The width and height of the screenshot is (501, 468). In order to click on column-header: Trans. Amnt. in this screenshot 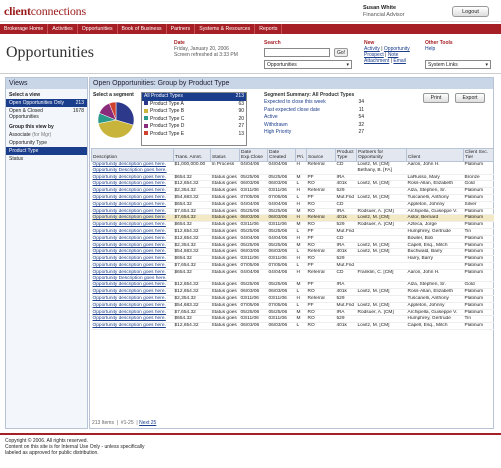, I will do `click(192, 155)`.